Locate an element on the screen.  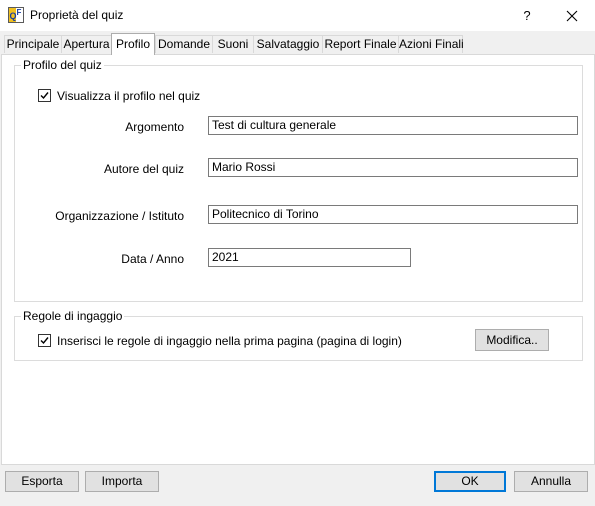
tab-azioni-finali: Azioni Finali is located at coordinates (431, 44).